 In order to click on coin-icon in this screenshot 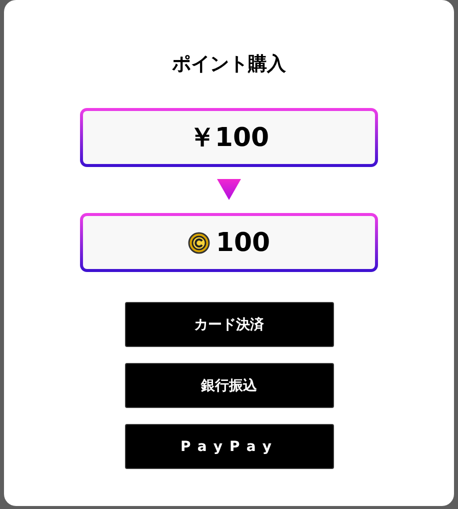, I will do `click(199, 243)`.